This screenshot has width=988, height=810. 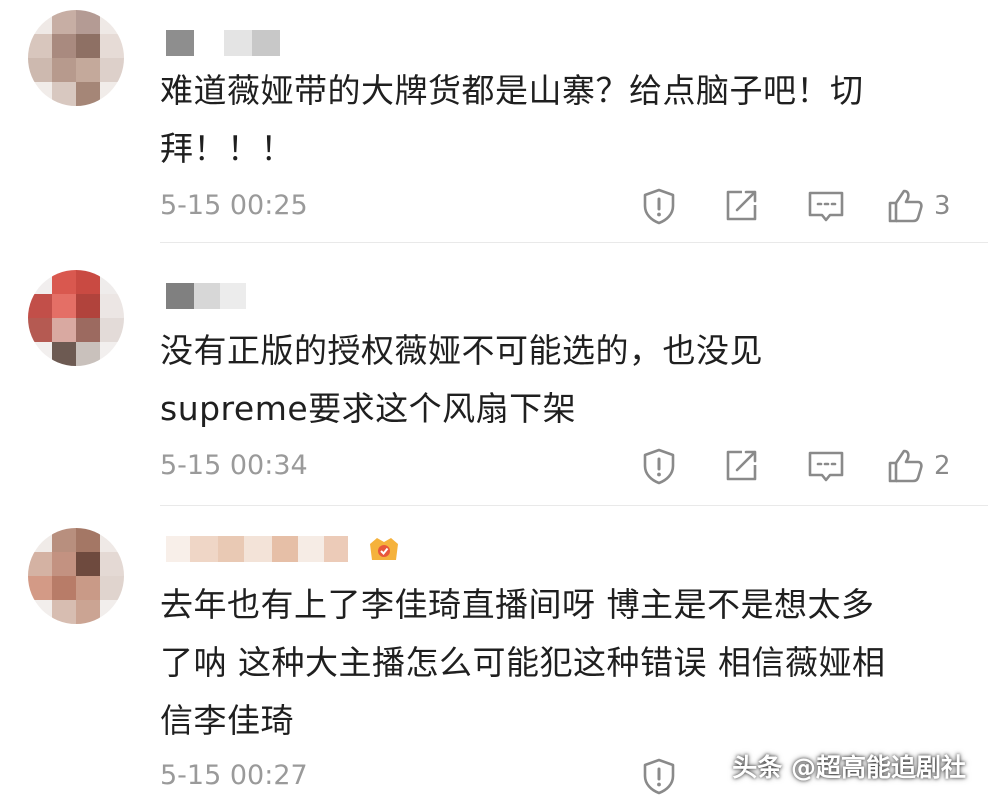 What do you see at coordinates (512, 119) in the screenshot?
I see `comment-text: 难道薇娅带的大牌货都是山寨？给点脑子吧！切 拜！！！` at bounding box center [512, 119].